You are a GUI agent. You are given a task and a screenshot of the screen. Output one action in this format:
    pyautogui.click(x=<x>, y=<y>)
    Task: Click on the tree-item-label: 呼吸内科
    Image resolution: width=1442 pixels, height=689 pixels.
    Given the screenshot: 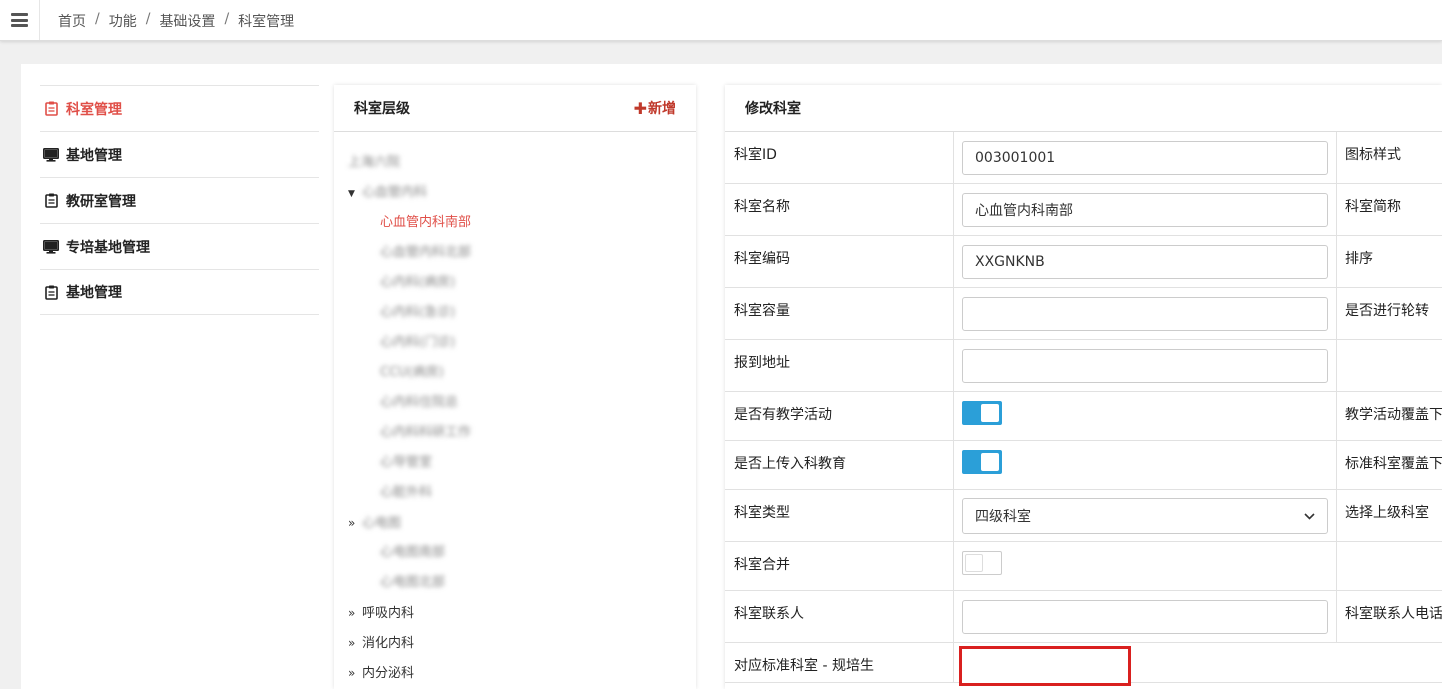 What is the action you would take?
    pyautogui.click(x=388, y=613)
    